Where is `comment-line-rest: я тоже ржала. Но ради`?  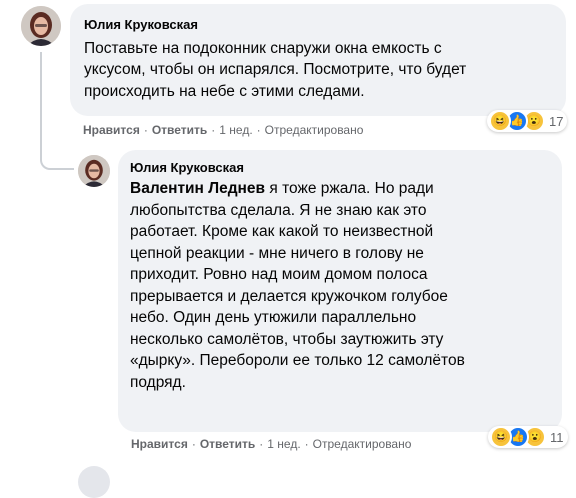
comment-line-rest: я тоже ржала. Но ради is located at coordinates (349, 188).